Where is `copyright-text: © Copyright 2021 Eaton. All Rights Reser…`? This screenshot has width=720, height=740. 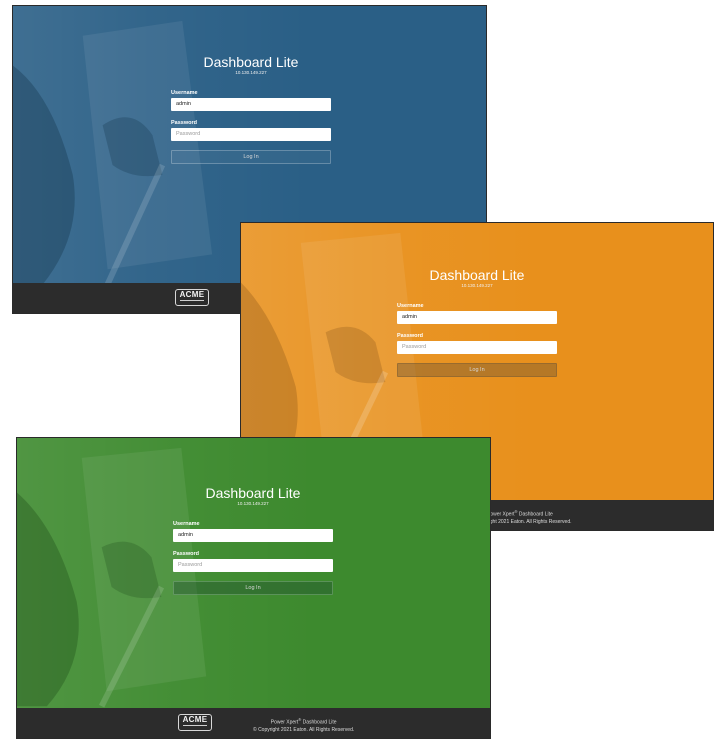
copyright-text: © Copyright 2021 Eaton. All Rights Reser… is located at coordinates (304, 729).